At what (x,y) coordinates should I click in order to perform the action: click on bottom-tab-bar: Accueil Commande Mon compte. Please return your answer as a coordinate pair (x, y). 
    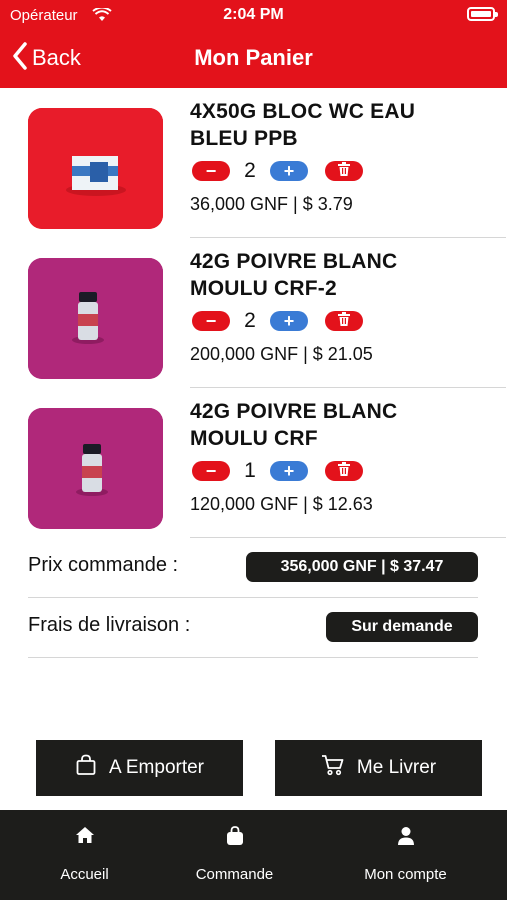
    Looking at the image, I should click on (253, 855).